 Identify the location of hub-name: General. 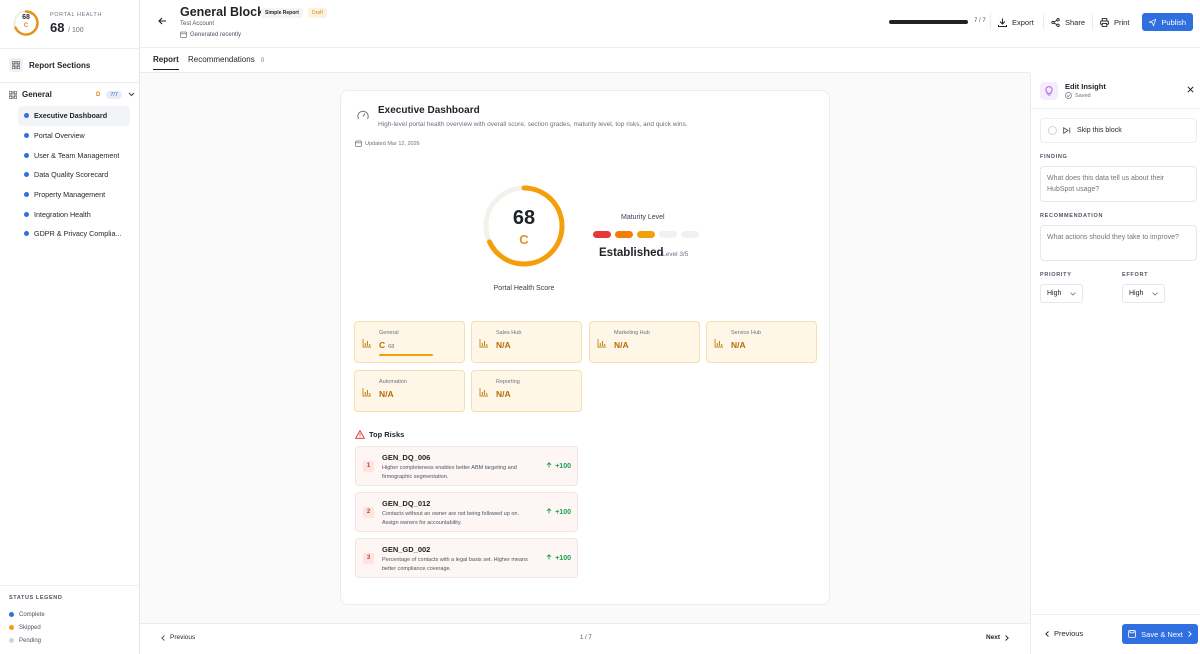
(389, 333).